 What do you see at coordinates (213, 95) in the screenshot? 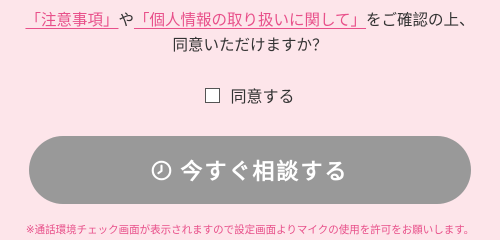
I see `agree-checkbox` at bounding box center [213, 95].